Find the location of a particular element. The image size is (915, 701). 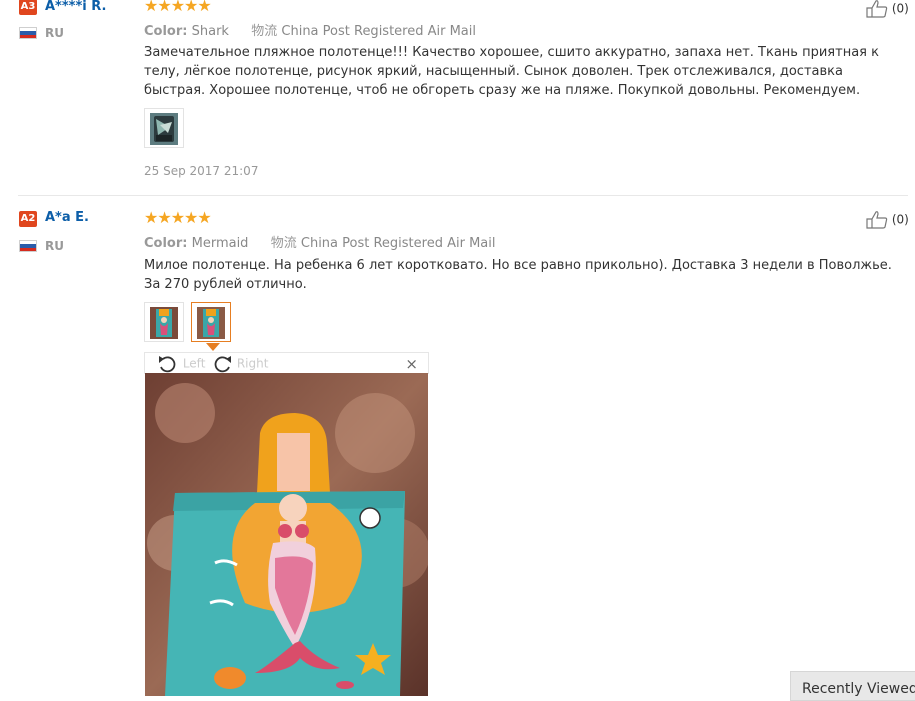

enlarged-review-photo is located at coordinates (286, 534).